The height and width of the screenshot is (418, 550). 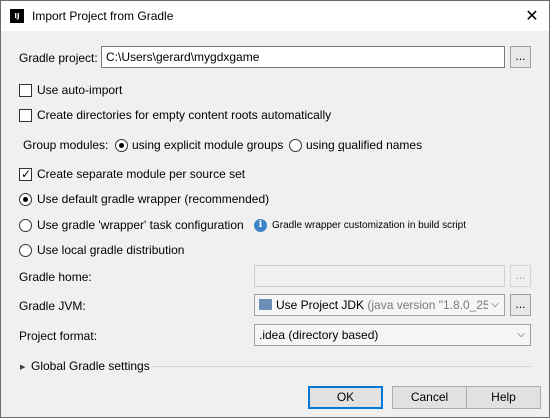 What do you see at coordinates (320, 305) in the screenshot?
I see `gradle-jvm-value: Use Project JDK` at bounding box center [320, 305].